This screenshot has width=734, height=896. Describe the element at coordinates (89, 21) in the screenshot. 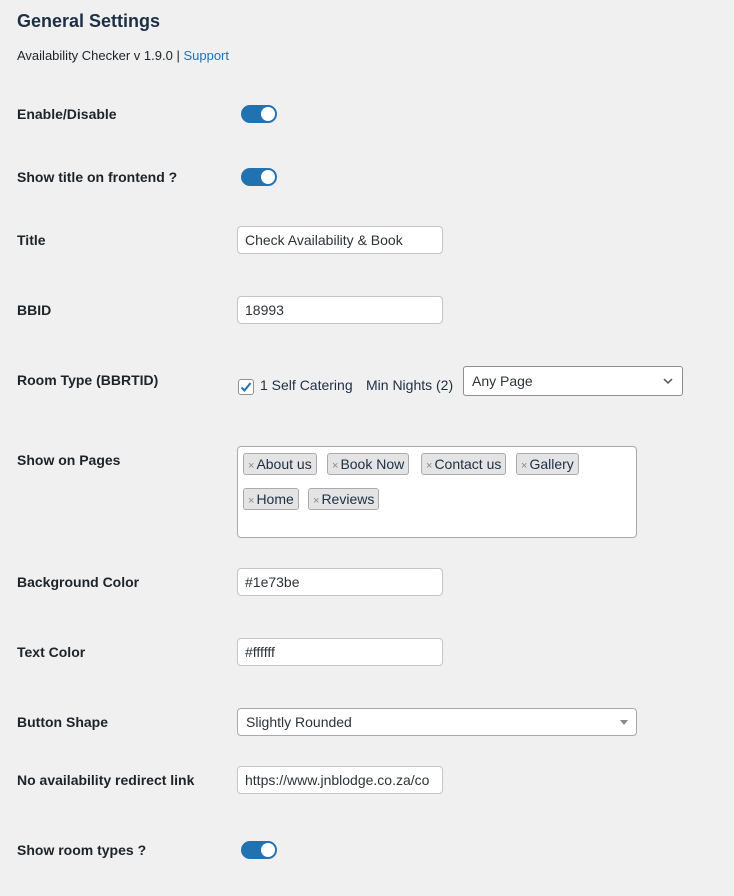

I see `page-title: General Settings` at that location.